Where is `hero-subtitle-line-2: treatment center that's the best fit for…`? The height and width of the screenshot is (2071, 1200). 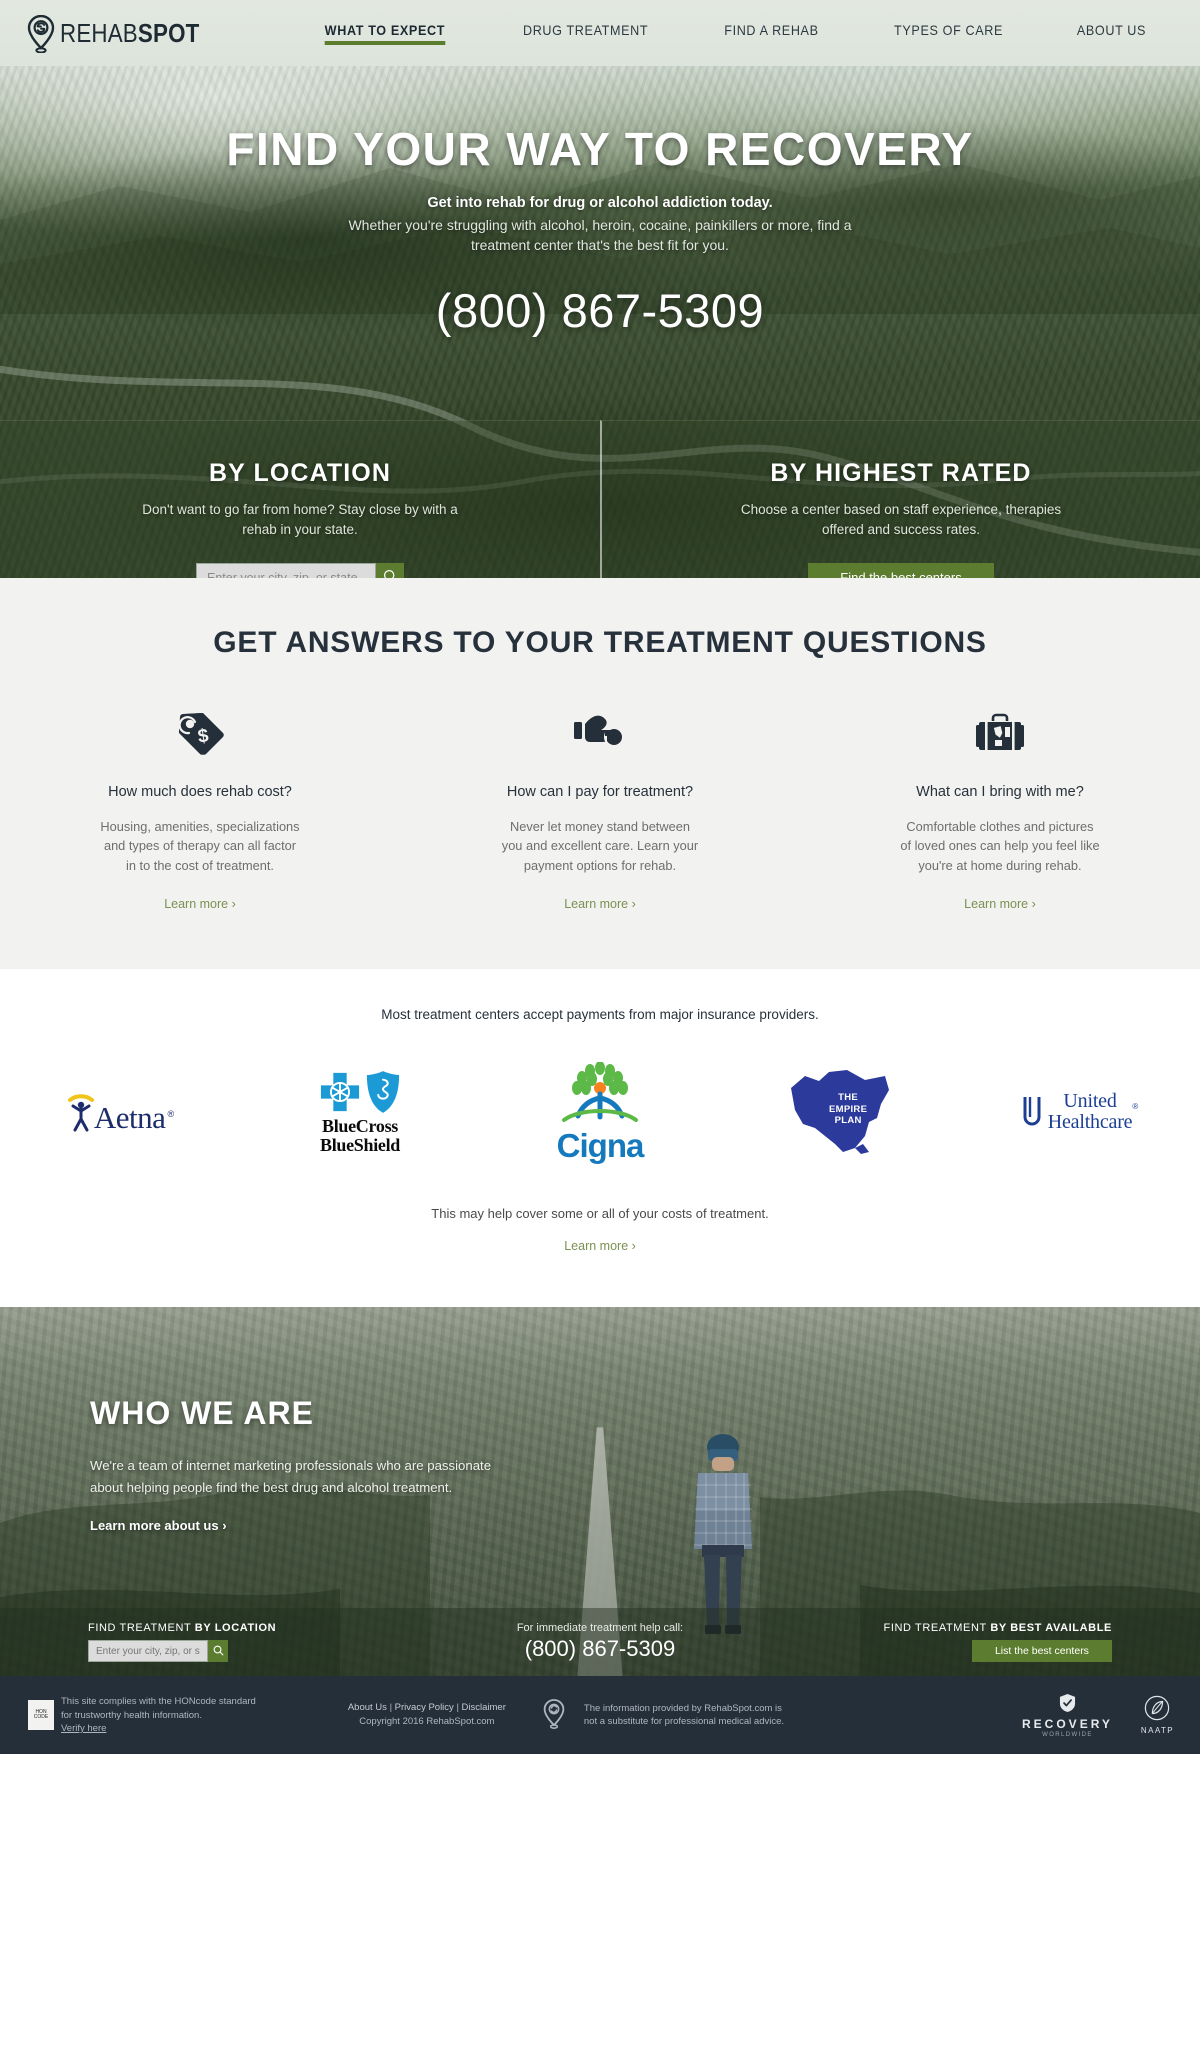 hero-subtitle-line-2: treatment center that's the best fit for… is located at coordinates (600, 244).